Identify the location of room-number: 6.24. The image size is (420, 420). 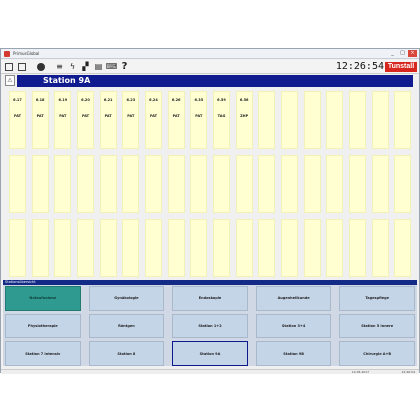
(153, 100).